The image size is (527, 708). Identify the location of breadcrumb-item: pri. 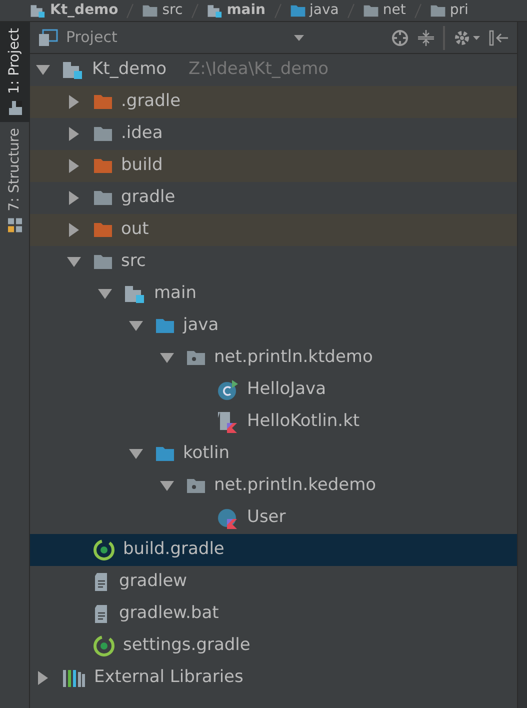
(459, 10).